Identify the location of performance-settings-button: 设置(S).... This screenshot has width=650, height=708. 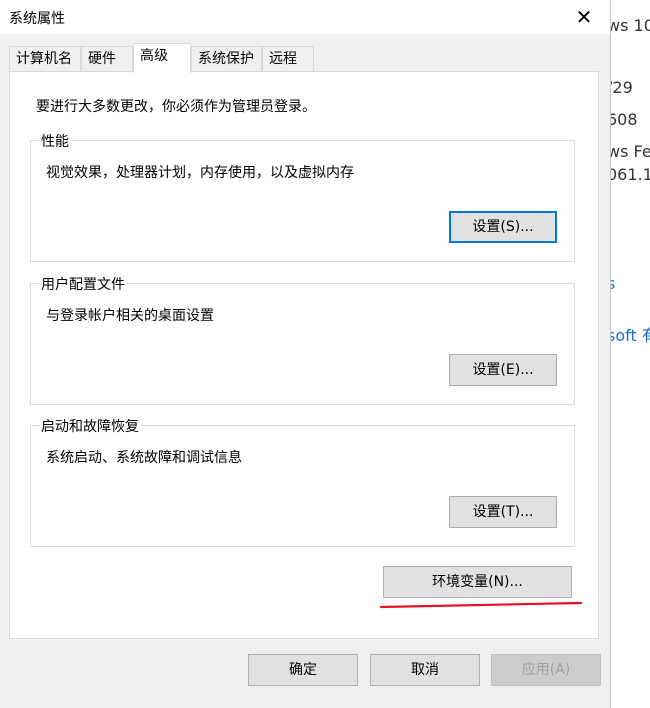
(503, 227).